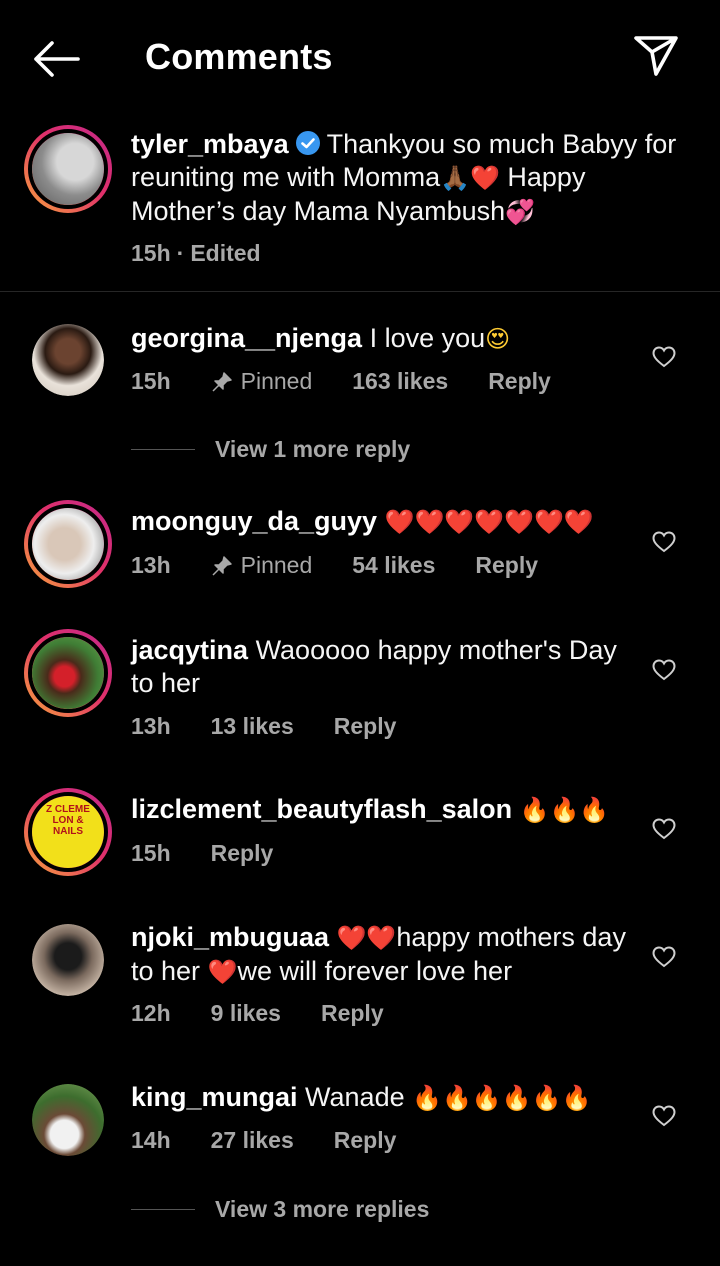 Image resolution: width=720 pixels, height=1266 pixels. I want to click on comment-emoji: 🔥🔥🔥, so click(564, 810).